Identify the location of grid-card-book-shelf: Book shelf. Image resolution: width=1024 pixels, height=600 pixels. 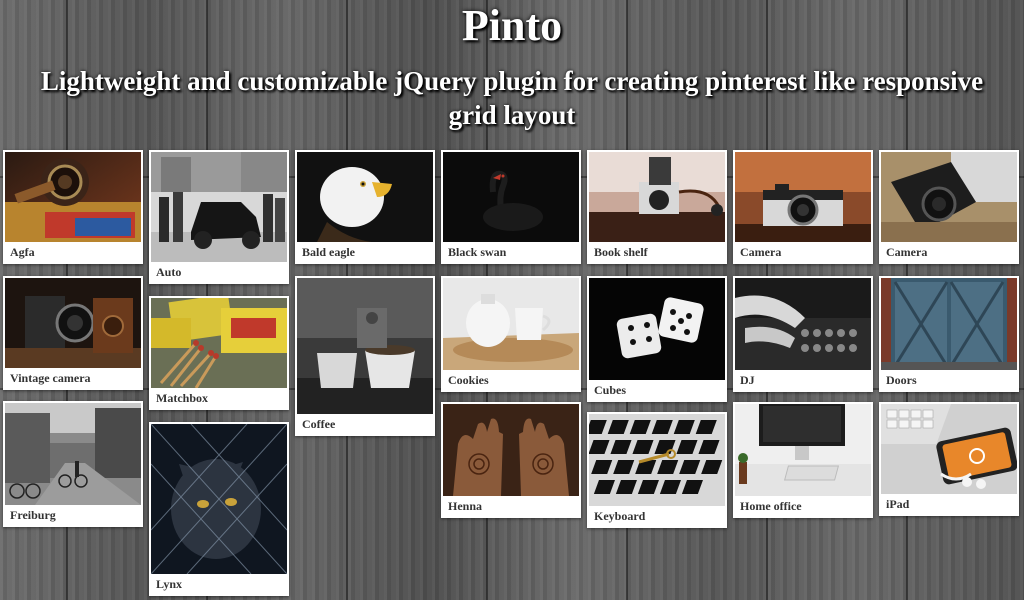
(657, 207).